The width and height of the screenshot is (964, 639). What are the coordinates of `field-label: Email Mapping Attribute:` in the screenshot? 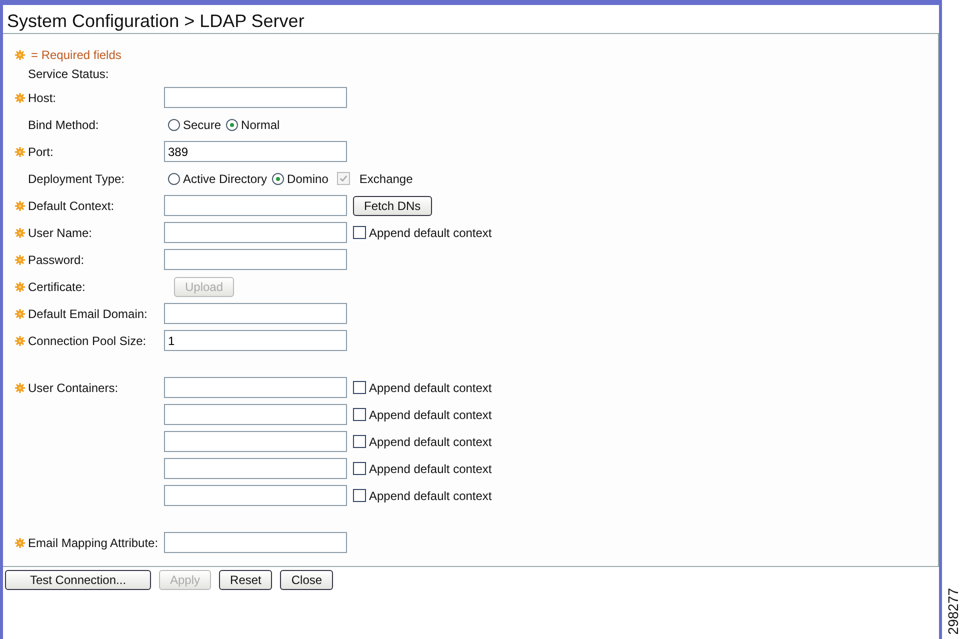 It's located at (93, 543).